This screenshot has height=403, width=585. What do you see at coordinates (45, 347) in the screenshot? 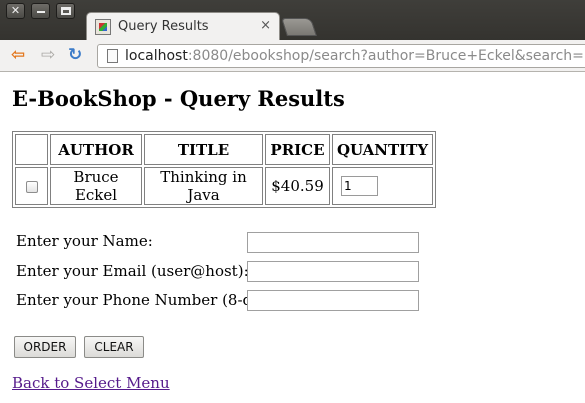
I see `order-button: ORDER` at bounding box center [45, 347].